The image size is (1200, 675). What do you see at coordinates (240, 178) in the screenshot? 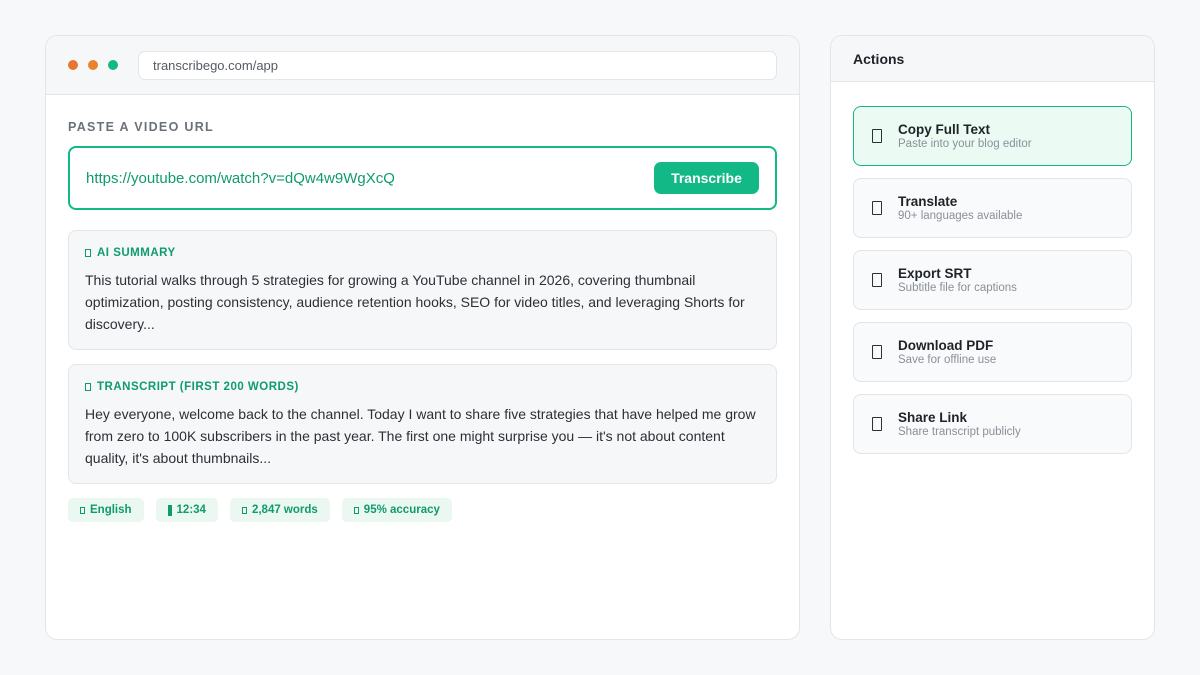
I see `video-url-value: https://youtube.com/watch?v=dQw4w9WgXcQ` at bounding box center [240, 178].